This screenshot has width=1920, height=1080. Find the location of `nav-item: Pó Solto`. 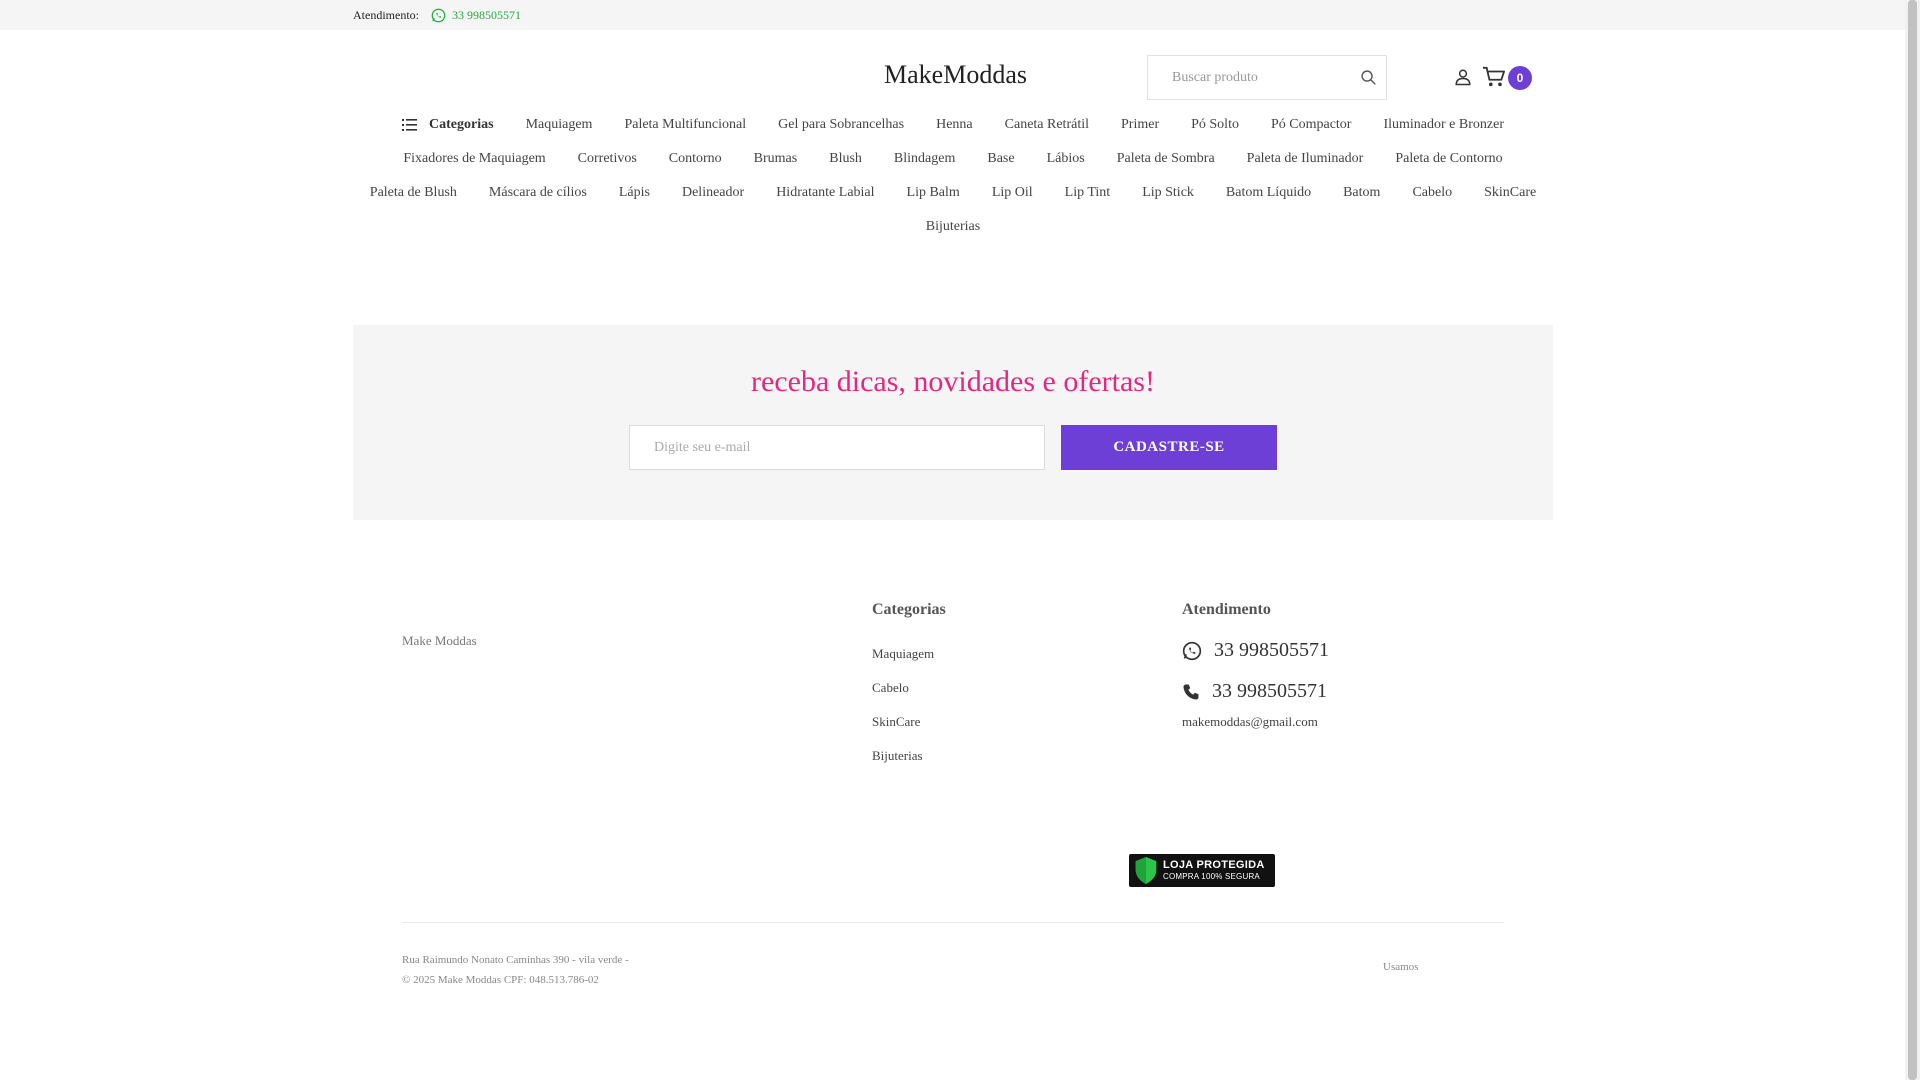

nav-item: Pó Solto is located at coordinates (1215, 125).